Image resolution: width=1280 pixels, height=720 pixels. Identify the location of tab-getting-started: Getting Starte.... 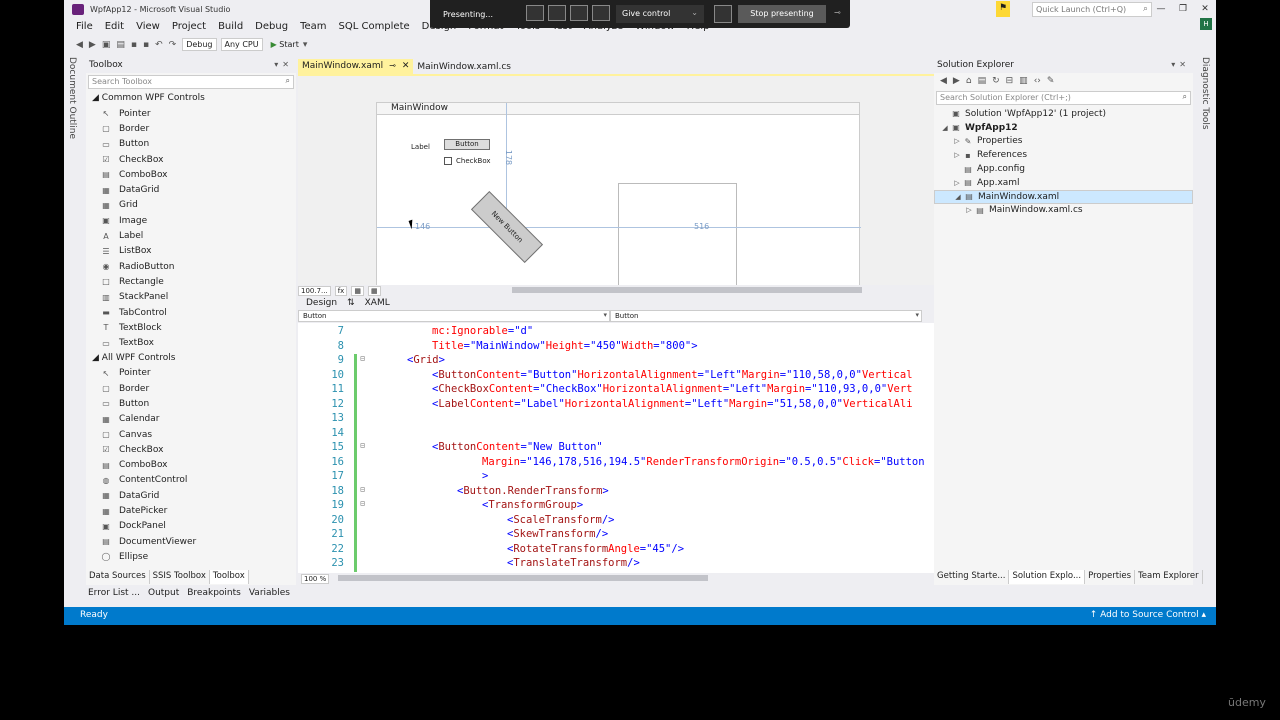
(972, 577).